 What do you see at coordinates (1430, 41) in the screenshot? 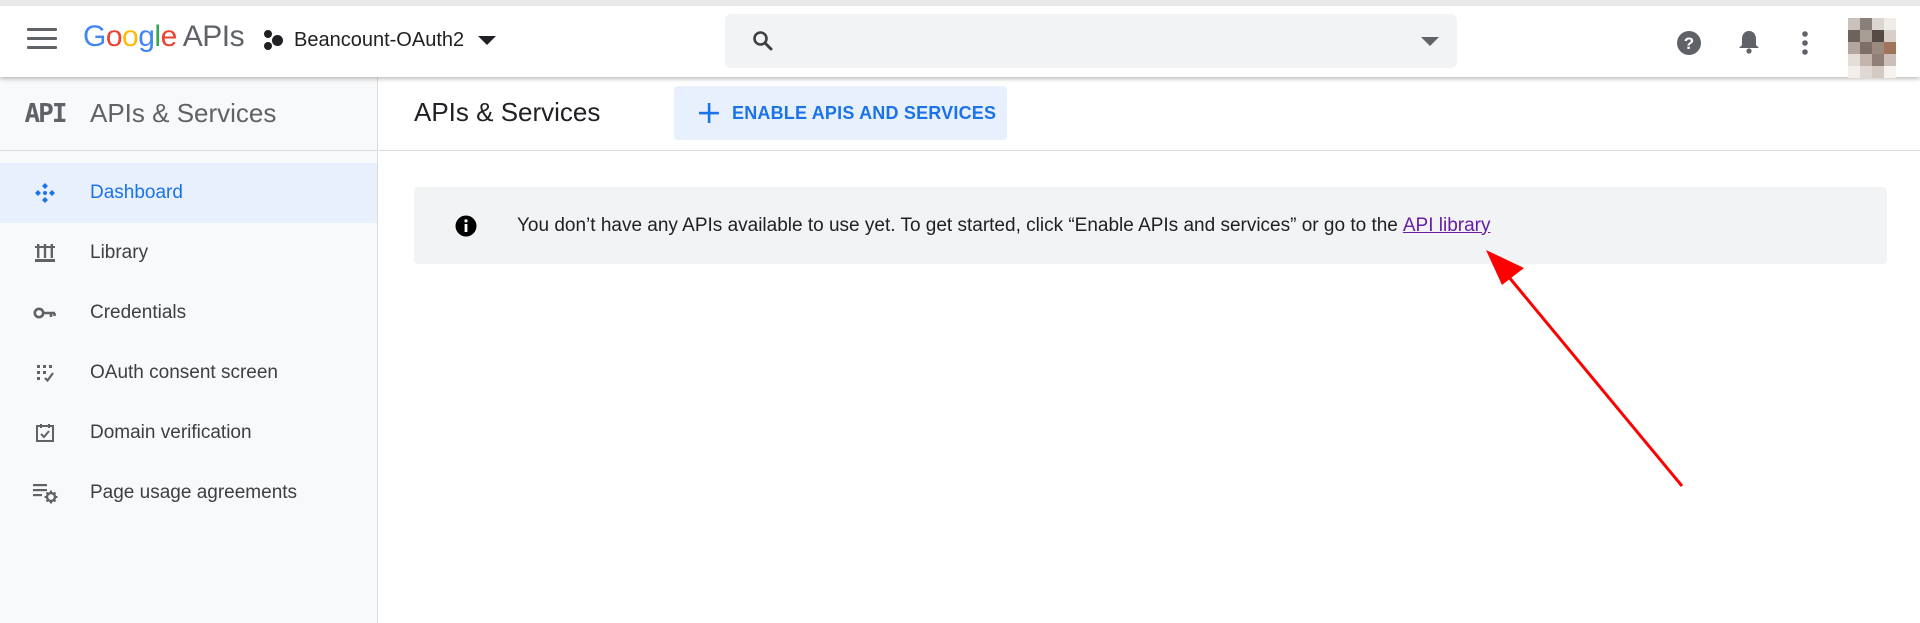
I see `search-options-chevron-icon` at bounding box center [1430, 41].